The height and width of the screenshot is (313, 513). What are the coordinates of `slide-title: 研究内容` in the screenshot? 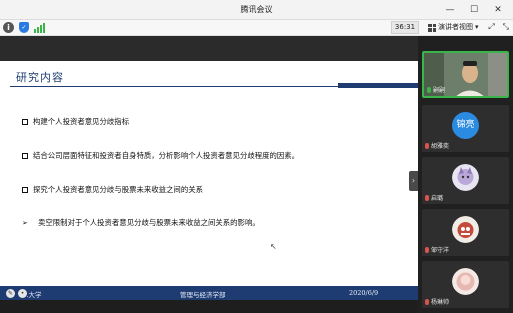 It's located at (40, 77).